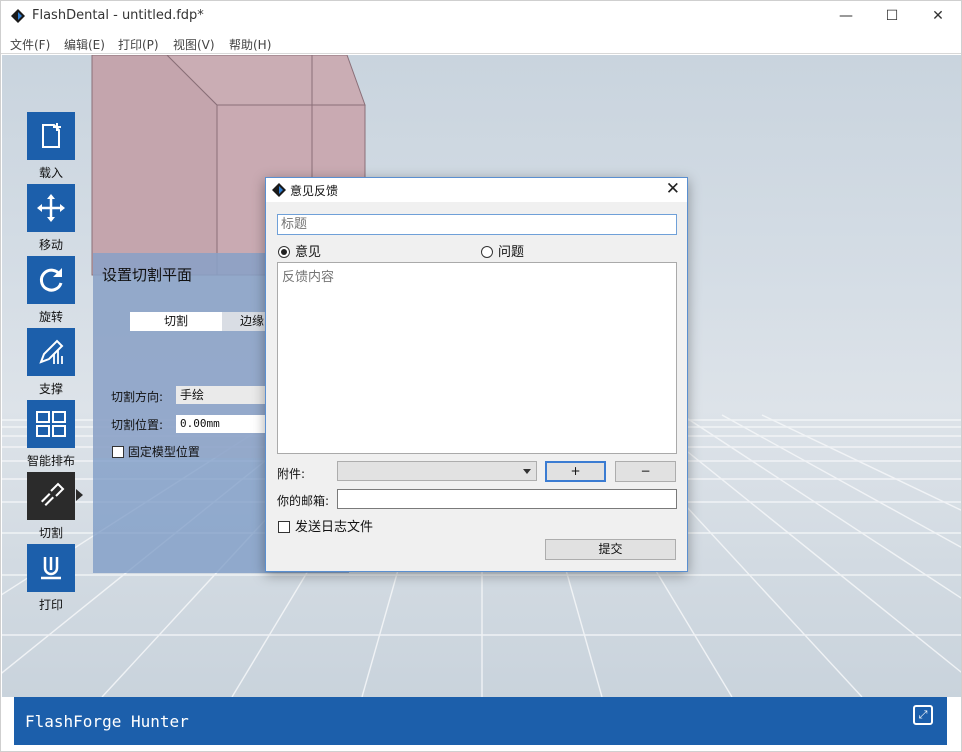  I want to click on menu-file: 文件(F), so click(30, 44).